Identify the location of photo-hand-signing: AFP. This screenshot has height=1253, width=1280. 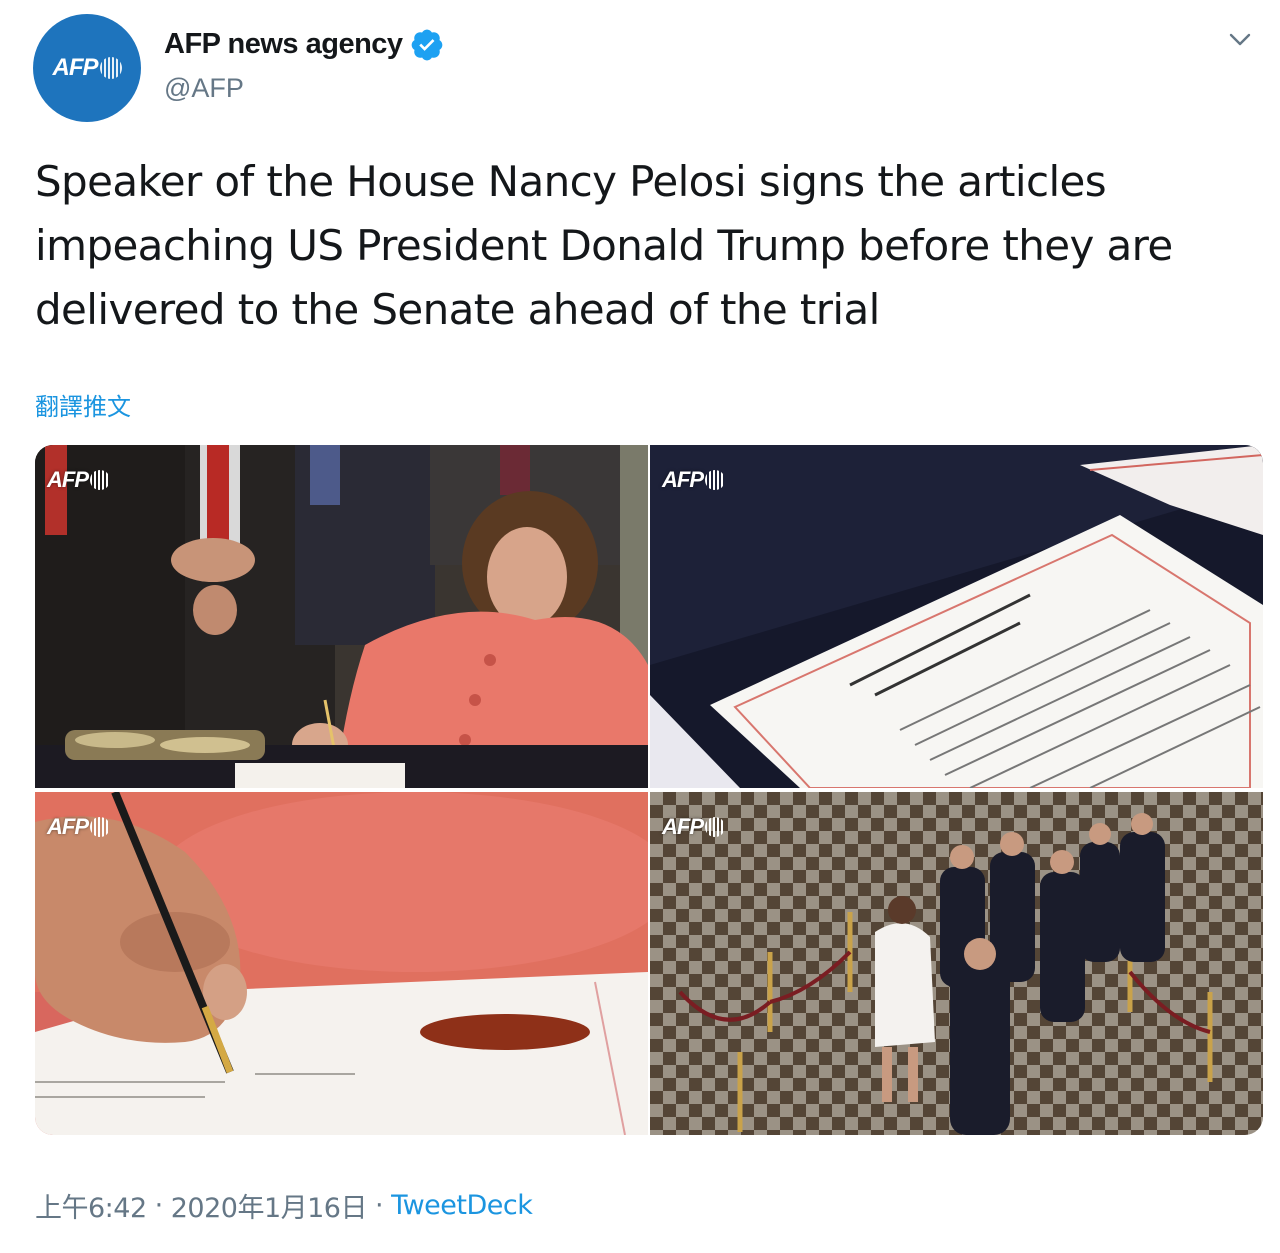
(341, 963).